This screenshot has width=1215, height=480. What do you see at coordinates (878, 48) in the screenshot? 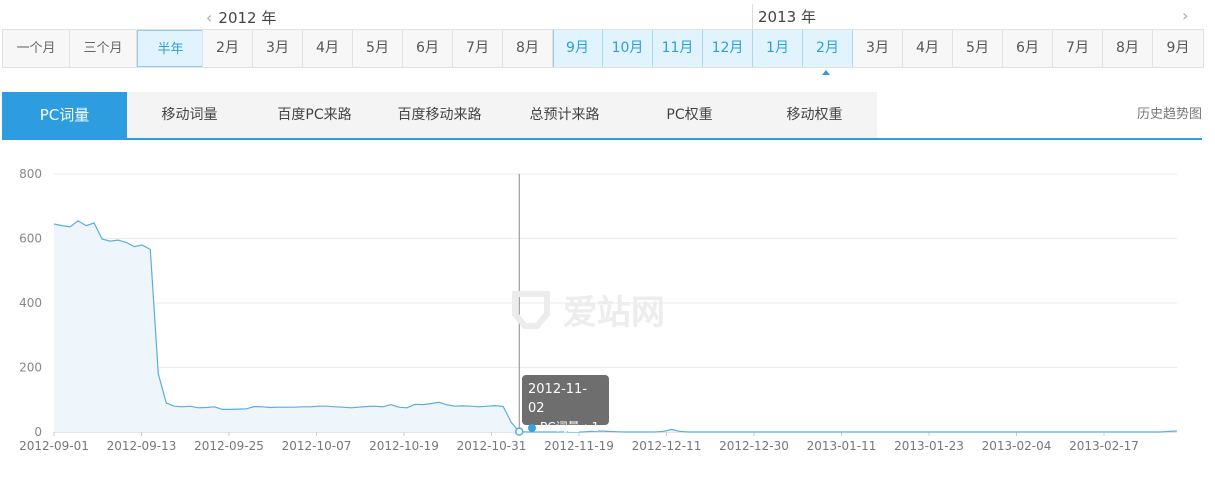
I see `month-item-13: 3月` at bounding box center [878, 48].